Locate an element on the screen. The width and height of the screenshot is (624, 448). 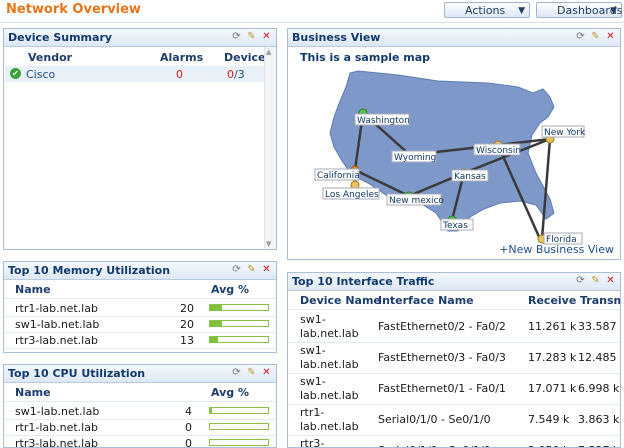
city-label: Wyoming is located at coordinates (415, 158).